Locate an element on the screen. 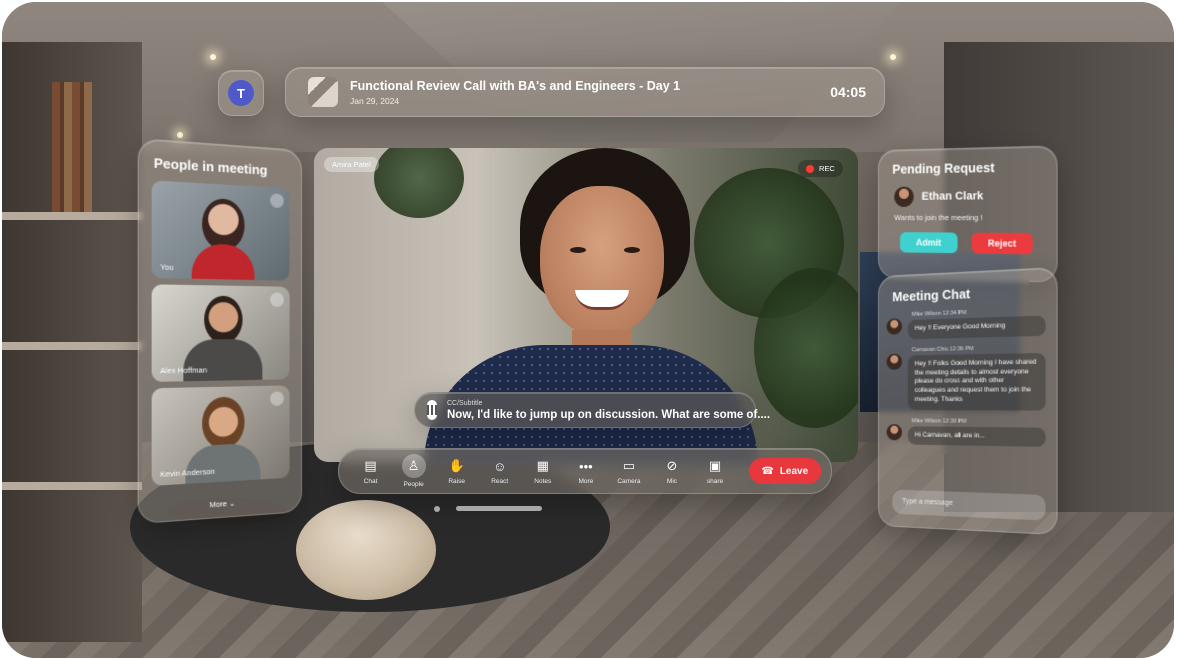  teams-logo-icon: T is located at coordinates (241, 93).